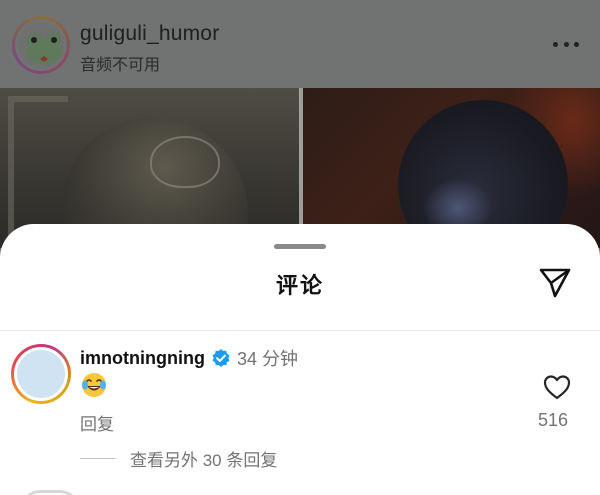  What do you see at coordinates (44, 48) in the screenshot?
I see `frog-avatar-icon` at bounding box center [44, 48].